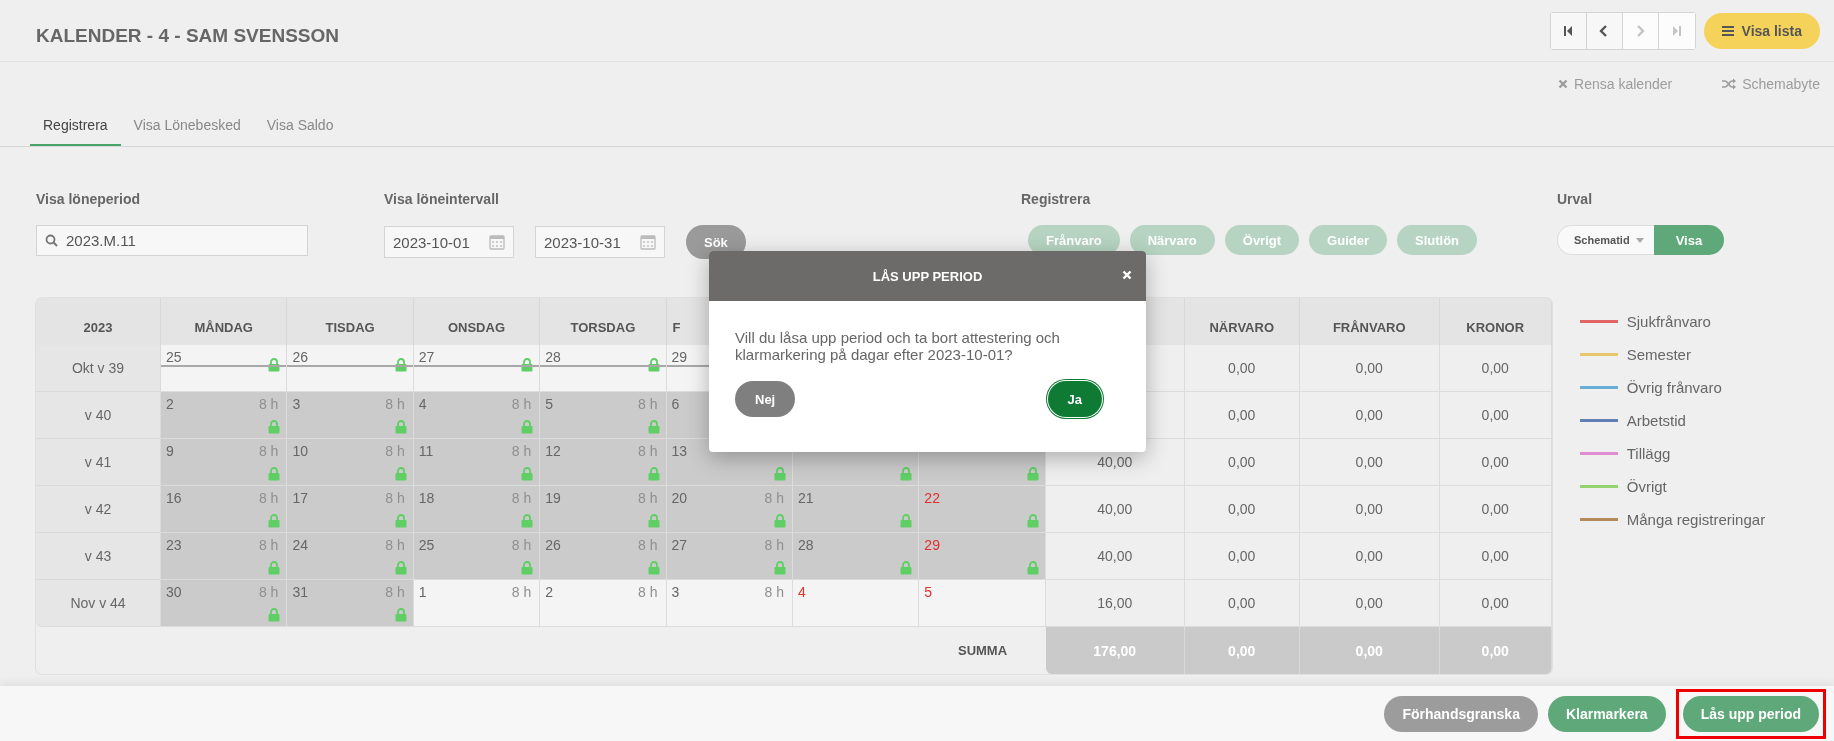 The height and width of the screenshot is (741, 1834). I want to click on day-cell: 5, so click(982, 603).